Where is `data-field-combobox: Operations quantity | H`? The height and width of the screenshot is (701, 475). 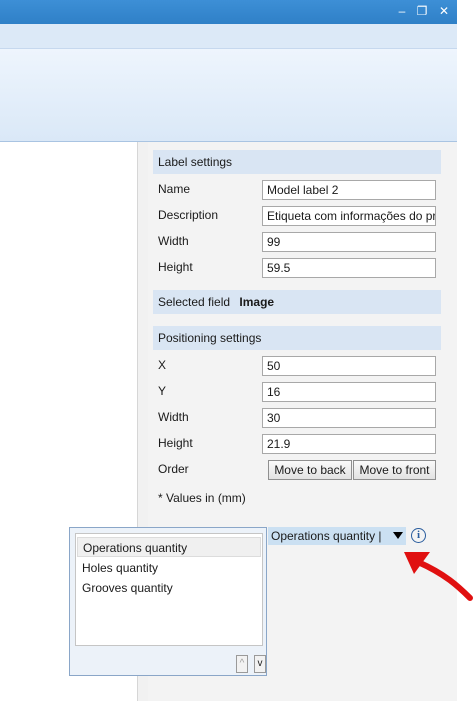 data-field-combobox: Operations quantity | H is located at coordinates (337, 536).